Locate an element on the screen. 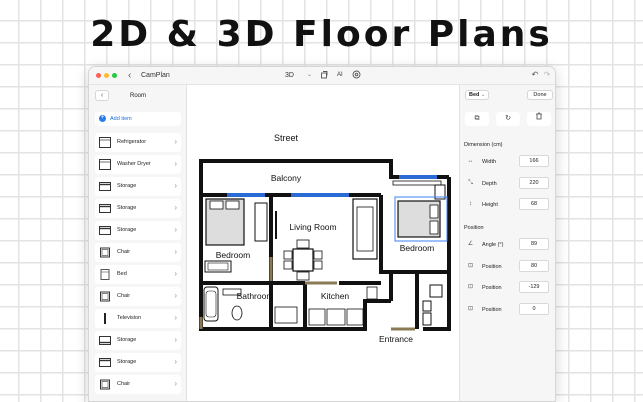 The width and height of the screenshot is (643, 402). minimize-window-button is located at coordinates (106, 75).